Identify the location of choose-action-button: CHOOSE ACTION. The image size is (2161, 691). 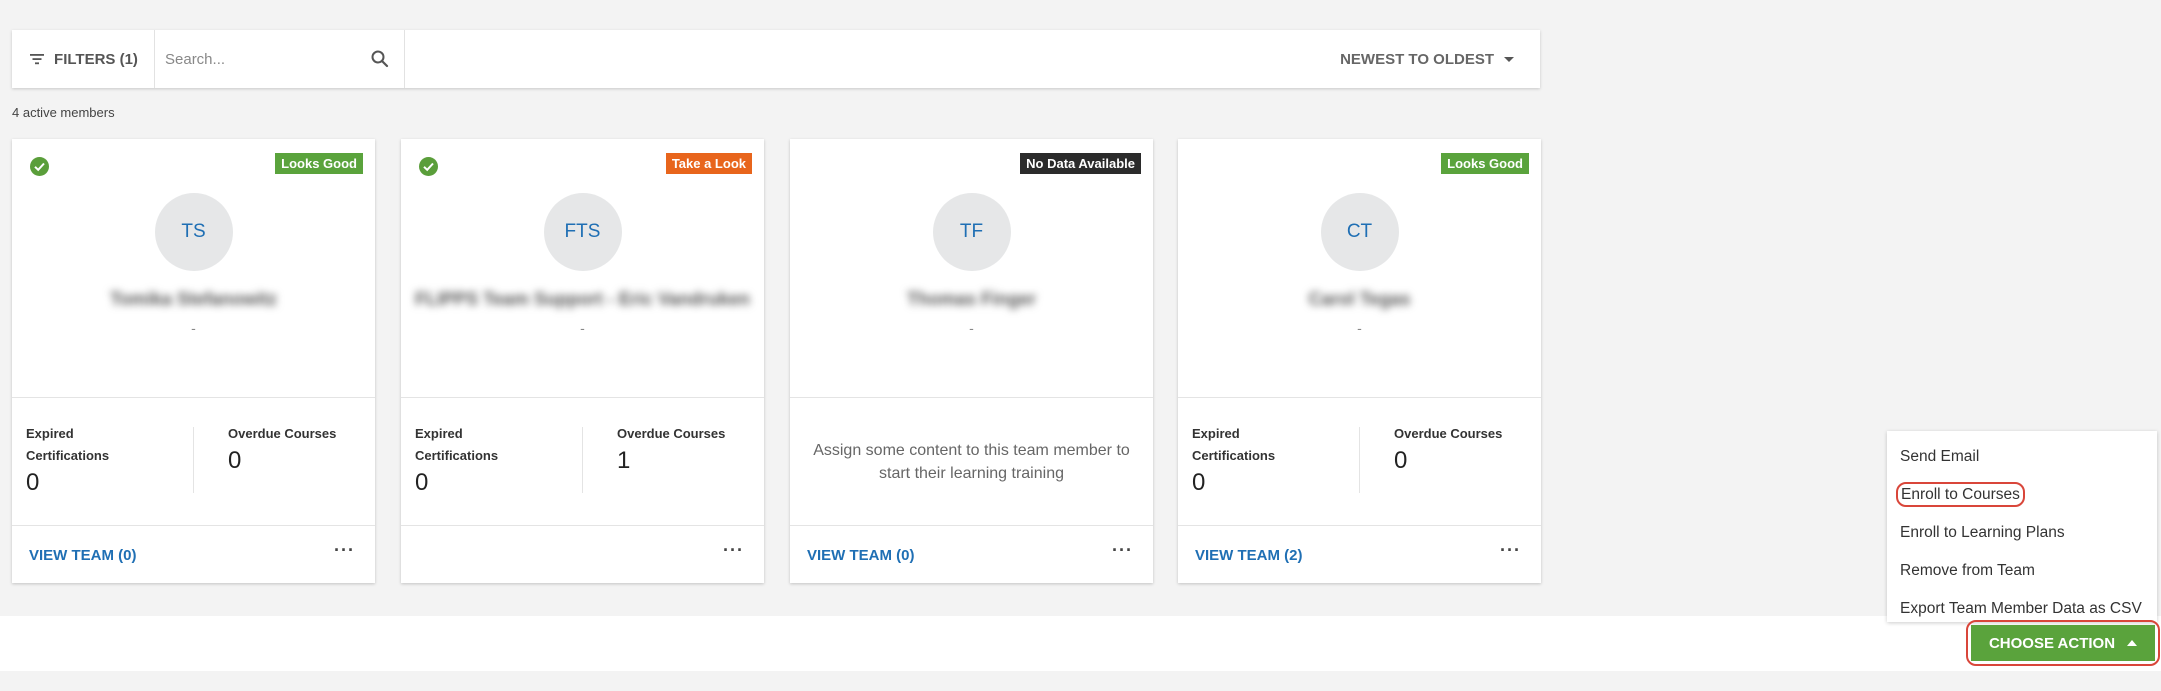
(2063, 643).